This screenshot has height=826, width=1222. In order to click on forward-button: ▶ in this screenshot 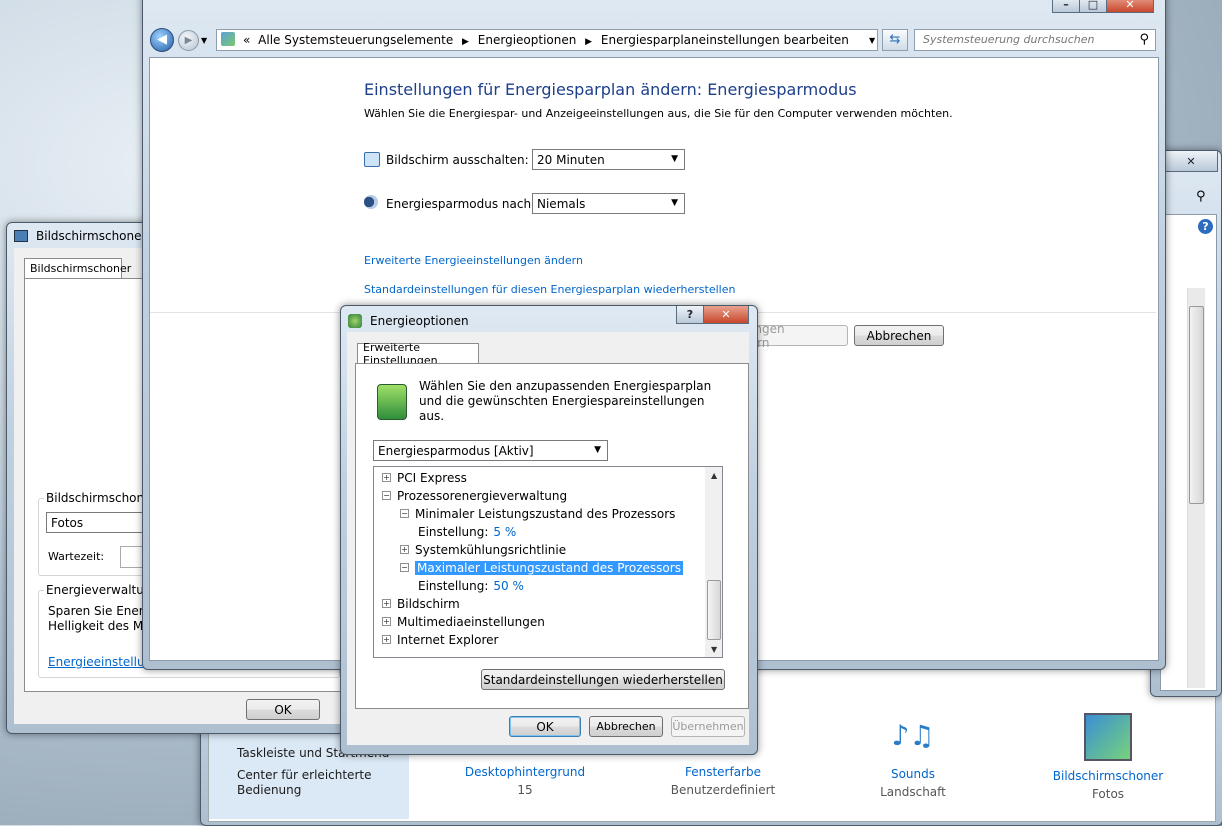, I will do `click(188, 40)`.